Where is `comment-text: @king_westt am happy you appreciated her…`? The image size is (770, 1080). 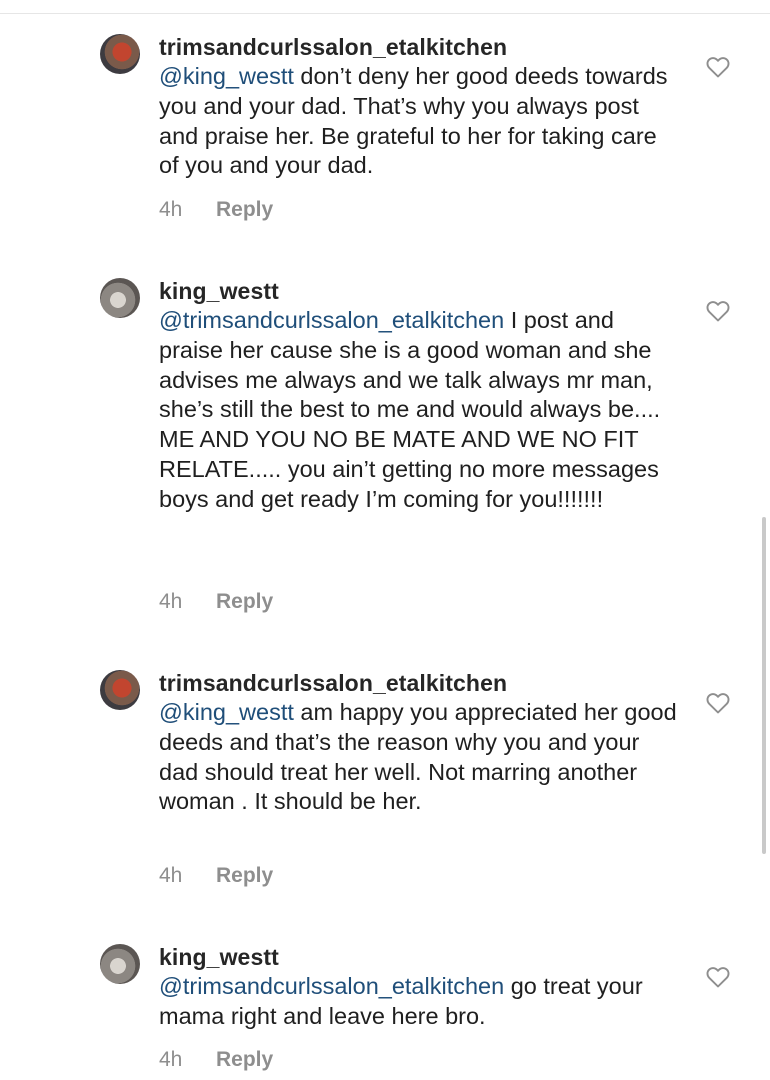 comment-text: @king_westt am happy you appreciated her… is located at coordinates (419, 757).